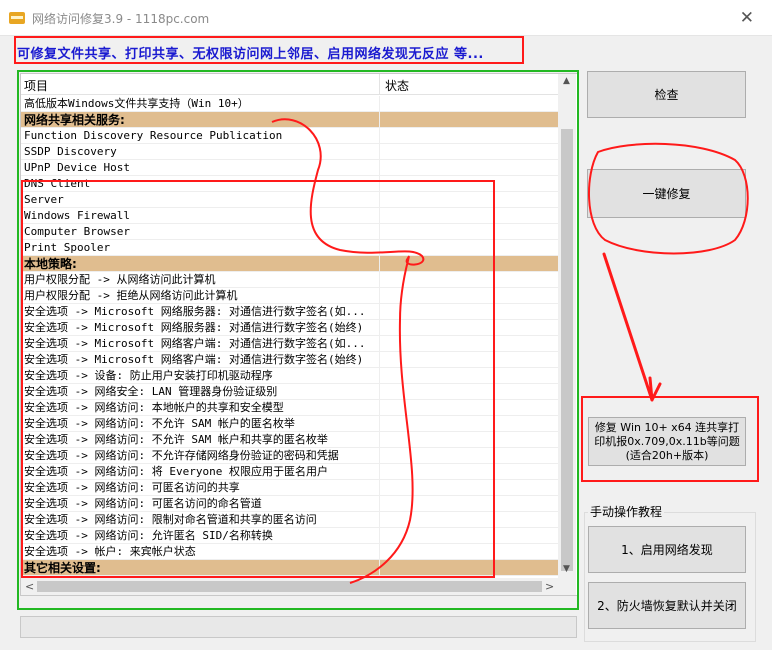 The height and width of the screenshot is (650, 772). Describe the element at coordinates (386, 18) in the screenshot. I see `title-bar: 网络访问修复3.9 - 1118pc.com ✕` at that location.